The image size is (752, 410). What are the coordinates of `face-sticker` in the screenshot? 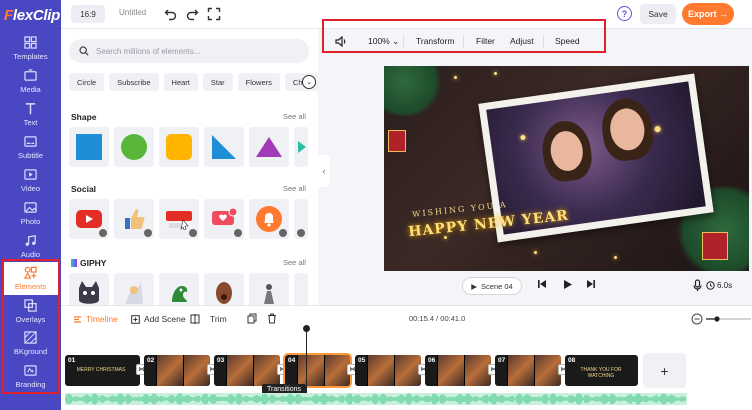 It's located at (224, 293).